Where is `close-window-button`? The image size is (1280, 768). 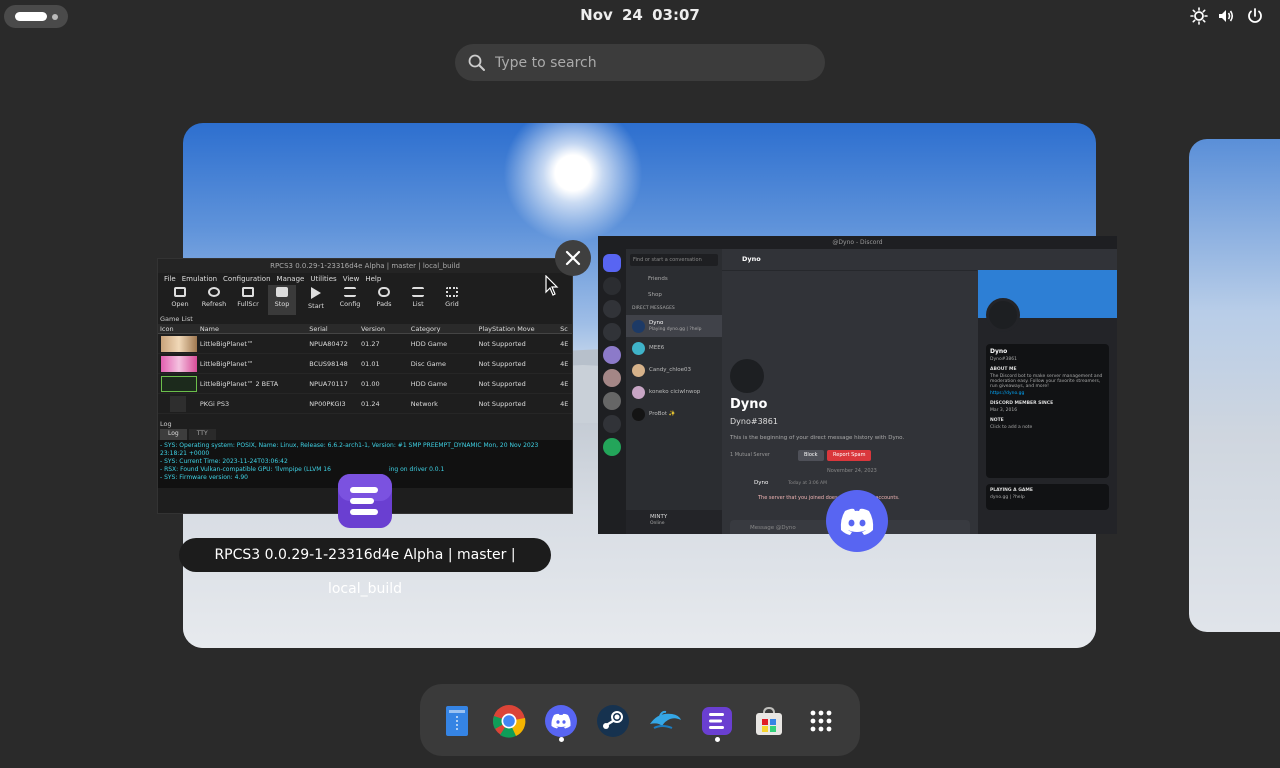 close-window-button is located at coordinates (573, 258).